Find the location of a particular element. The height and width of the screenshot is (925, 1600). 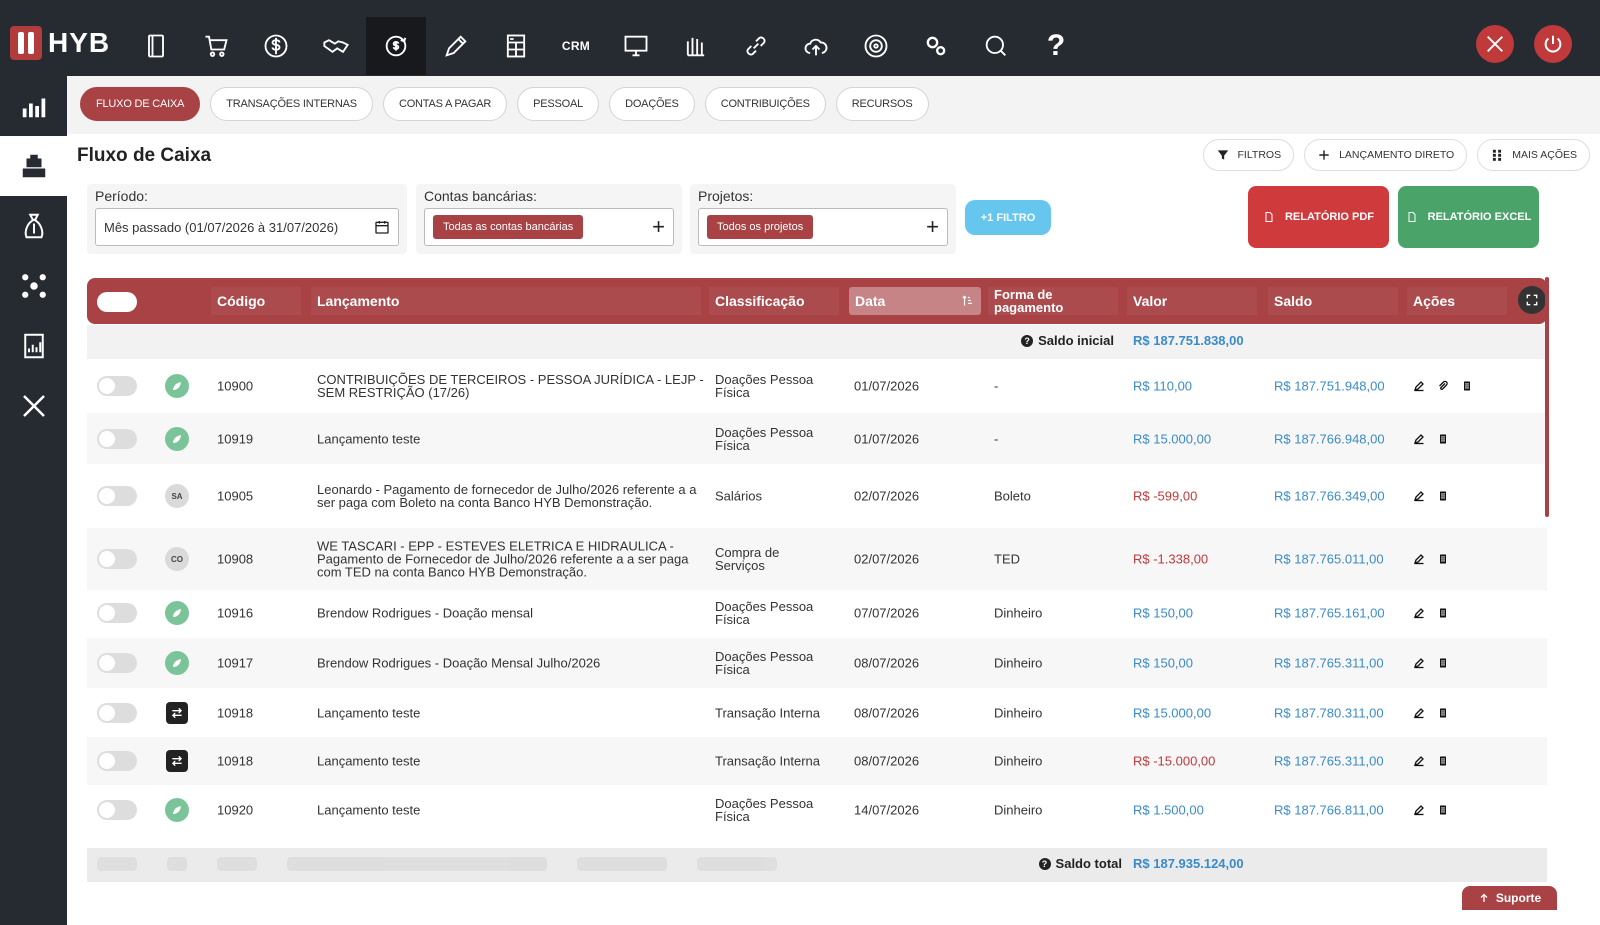

projects-chip: Todos os projetos is located at coordinates (760, 227).